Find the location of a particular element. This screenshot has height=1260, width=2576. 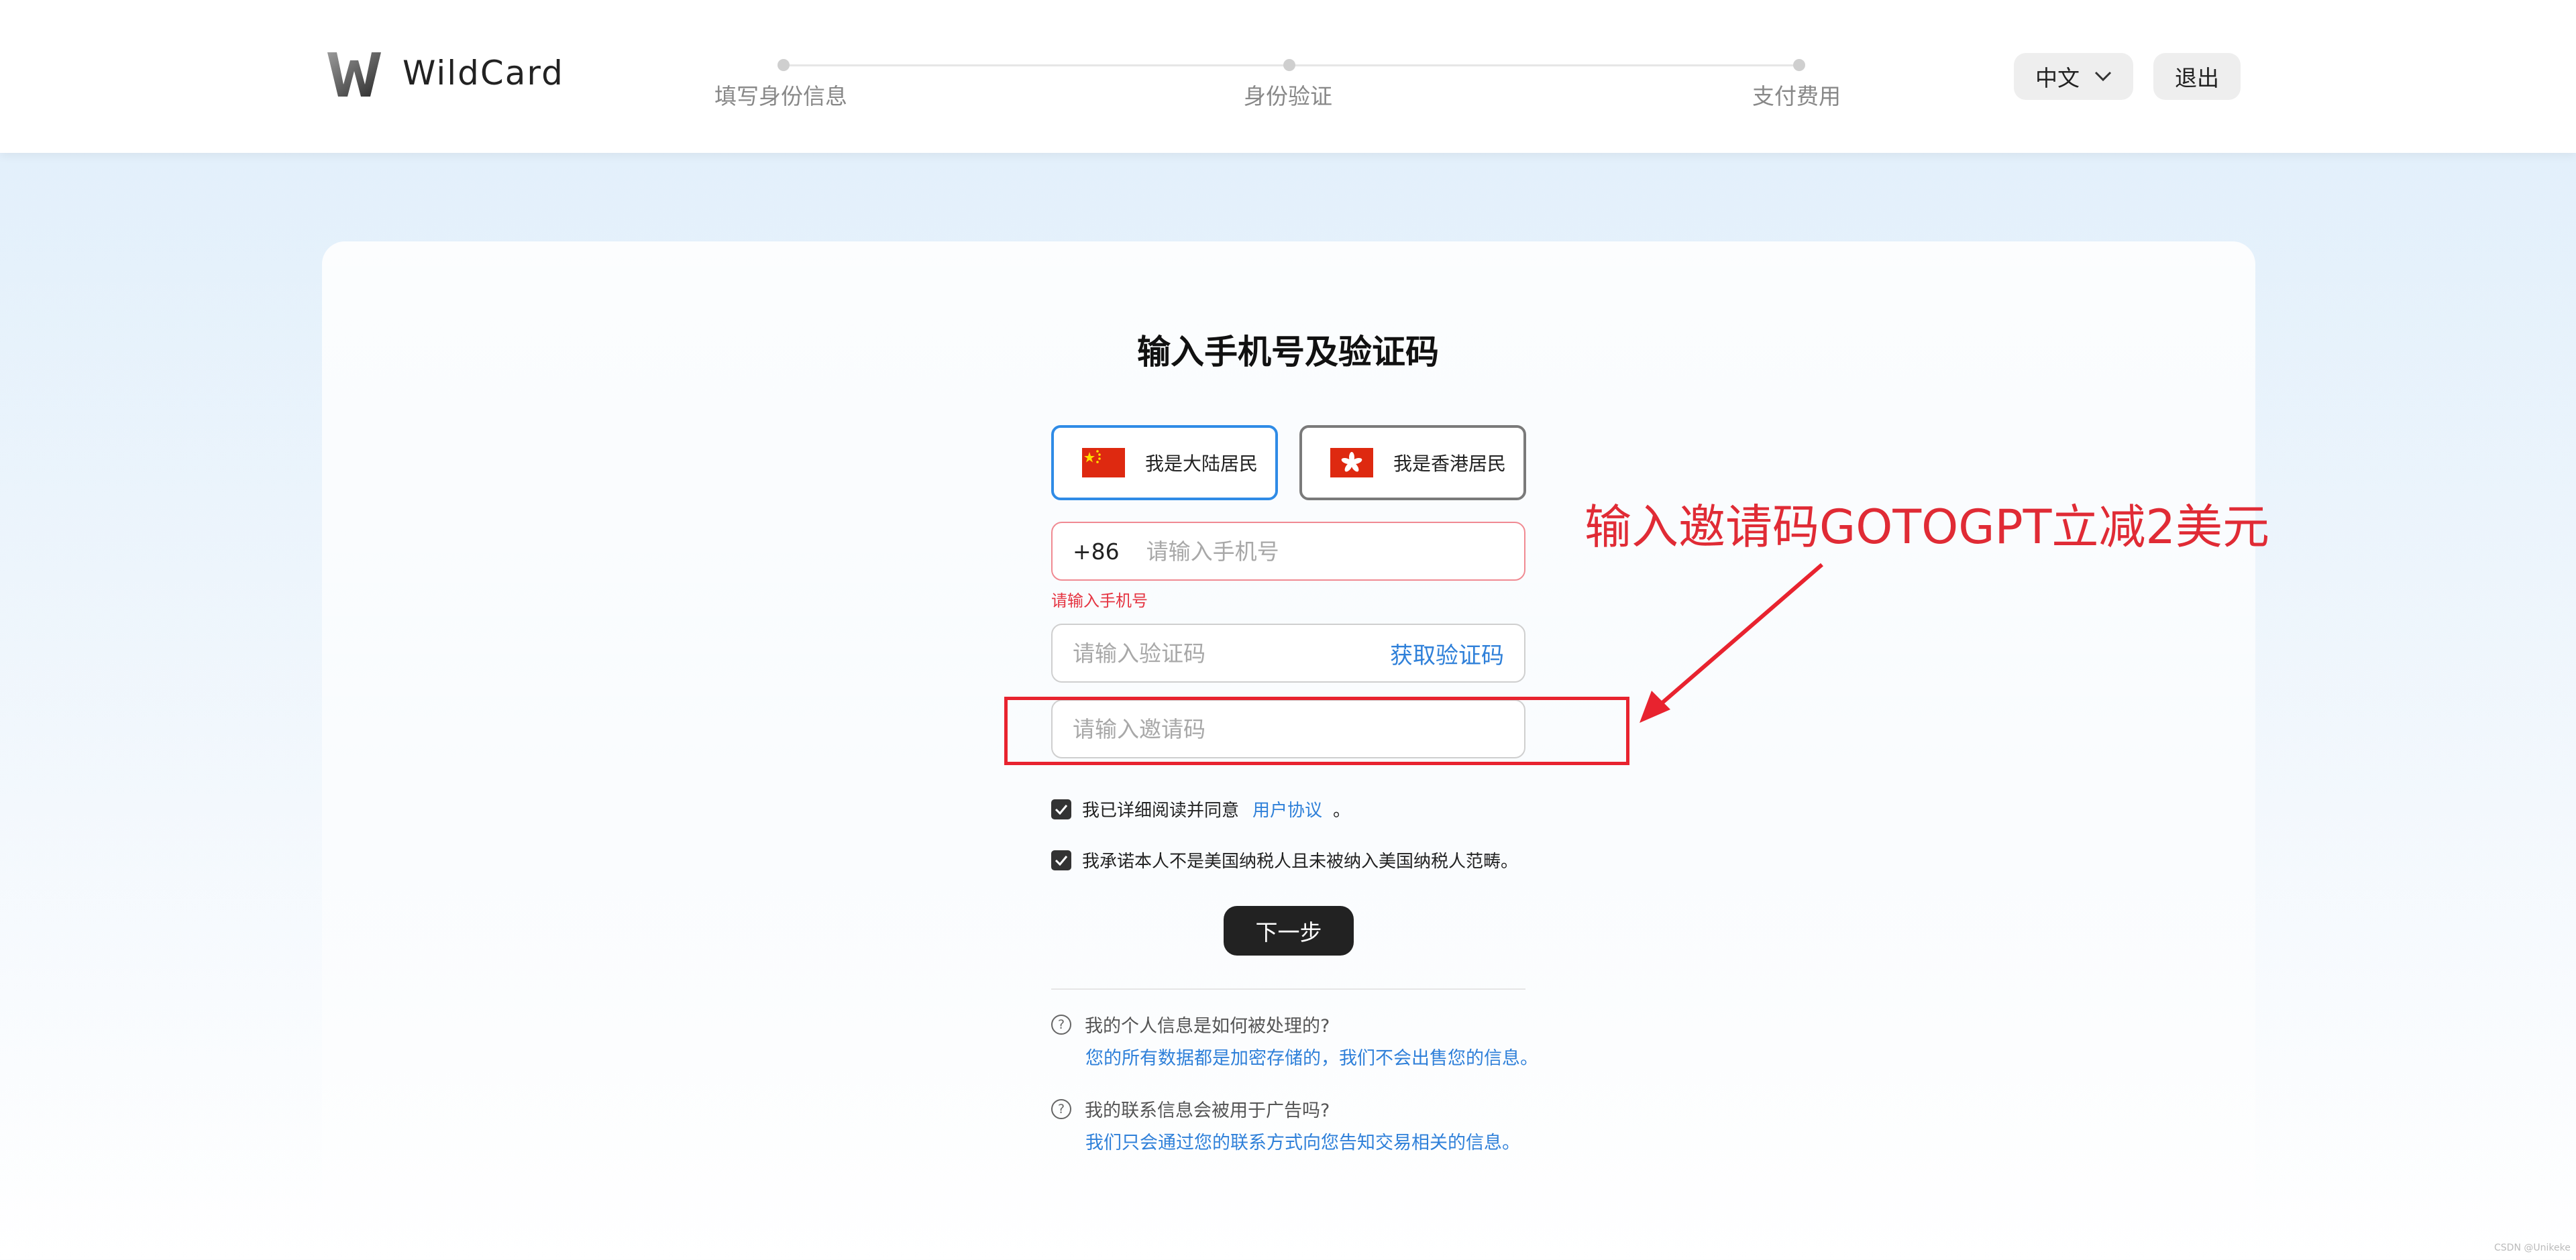

tax-declaration-checkbox is located at coordinates (1061, 860).